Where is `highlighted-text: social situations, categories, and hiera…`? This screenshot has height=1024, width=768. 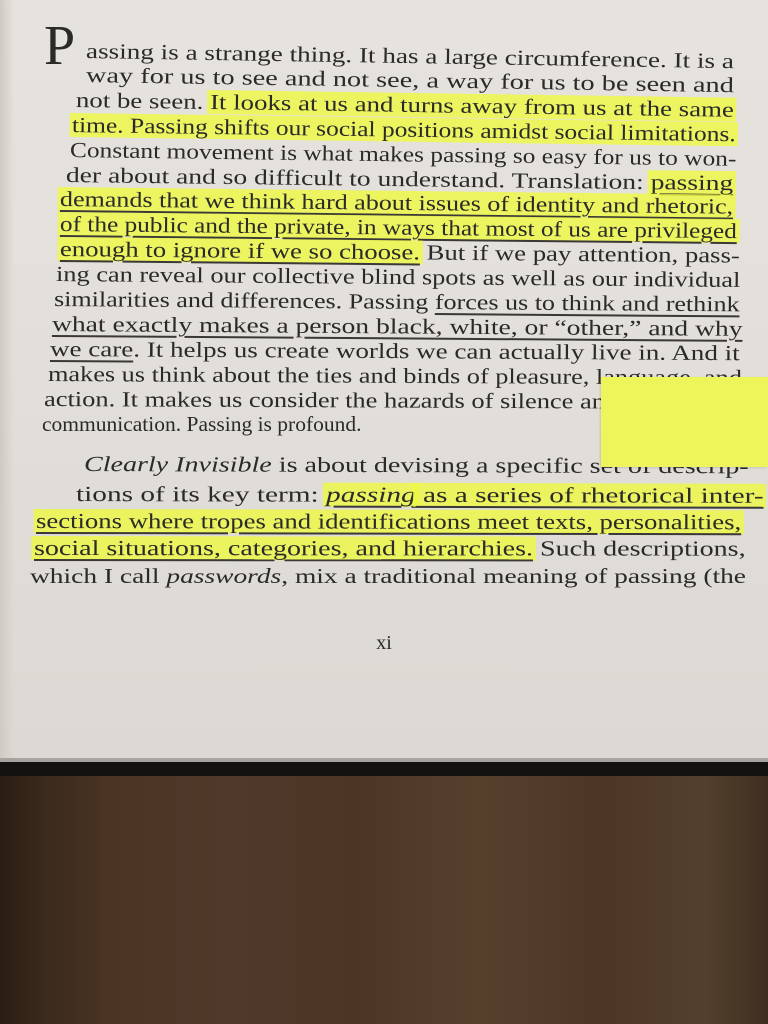 highlighted-text: social situations, categories, and hiera… is located at coordinates (283, 548).